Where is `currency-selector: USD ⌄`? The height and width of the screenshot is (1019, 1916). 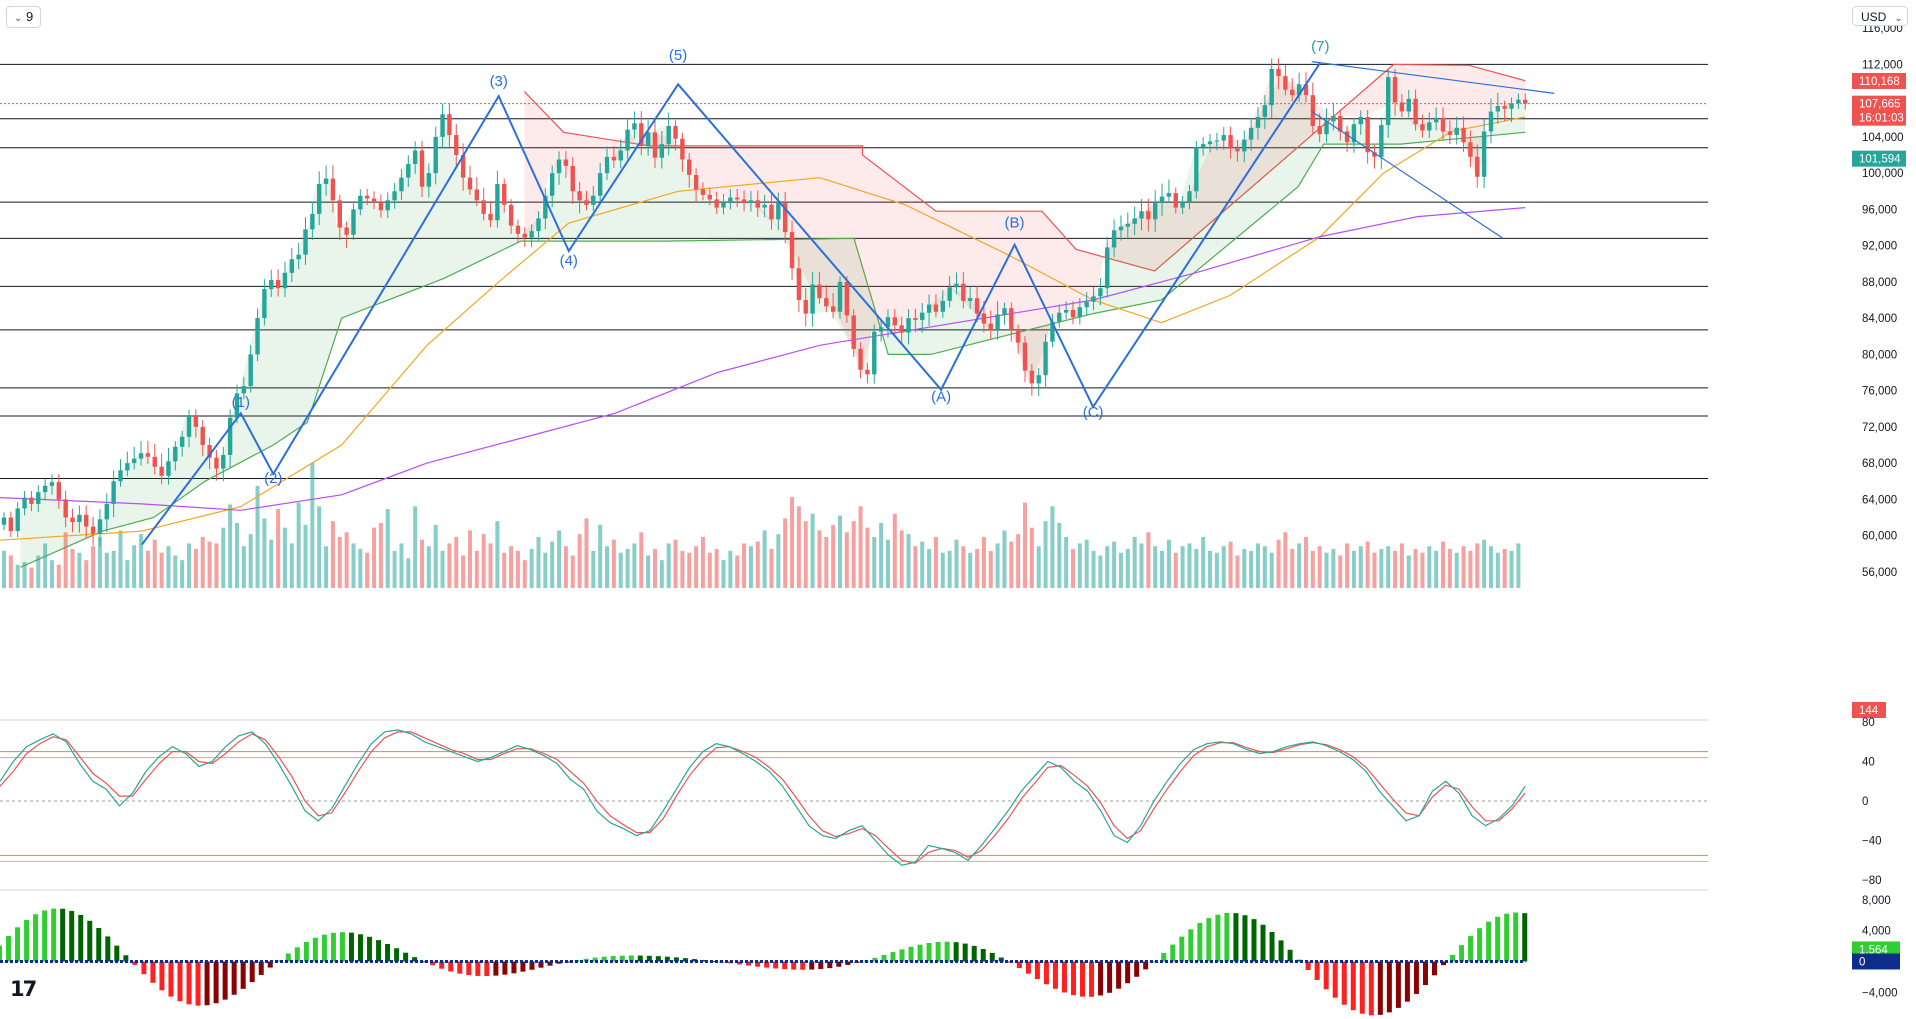 currency-selector: USD ⌄ is located at coordinates (1880, 16).